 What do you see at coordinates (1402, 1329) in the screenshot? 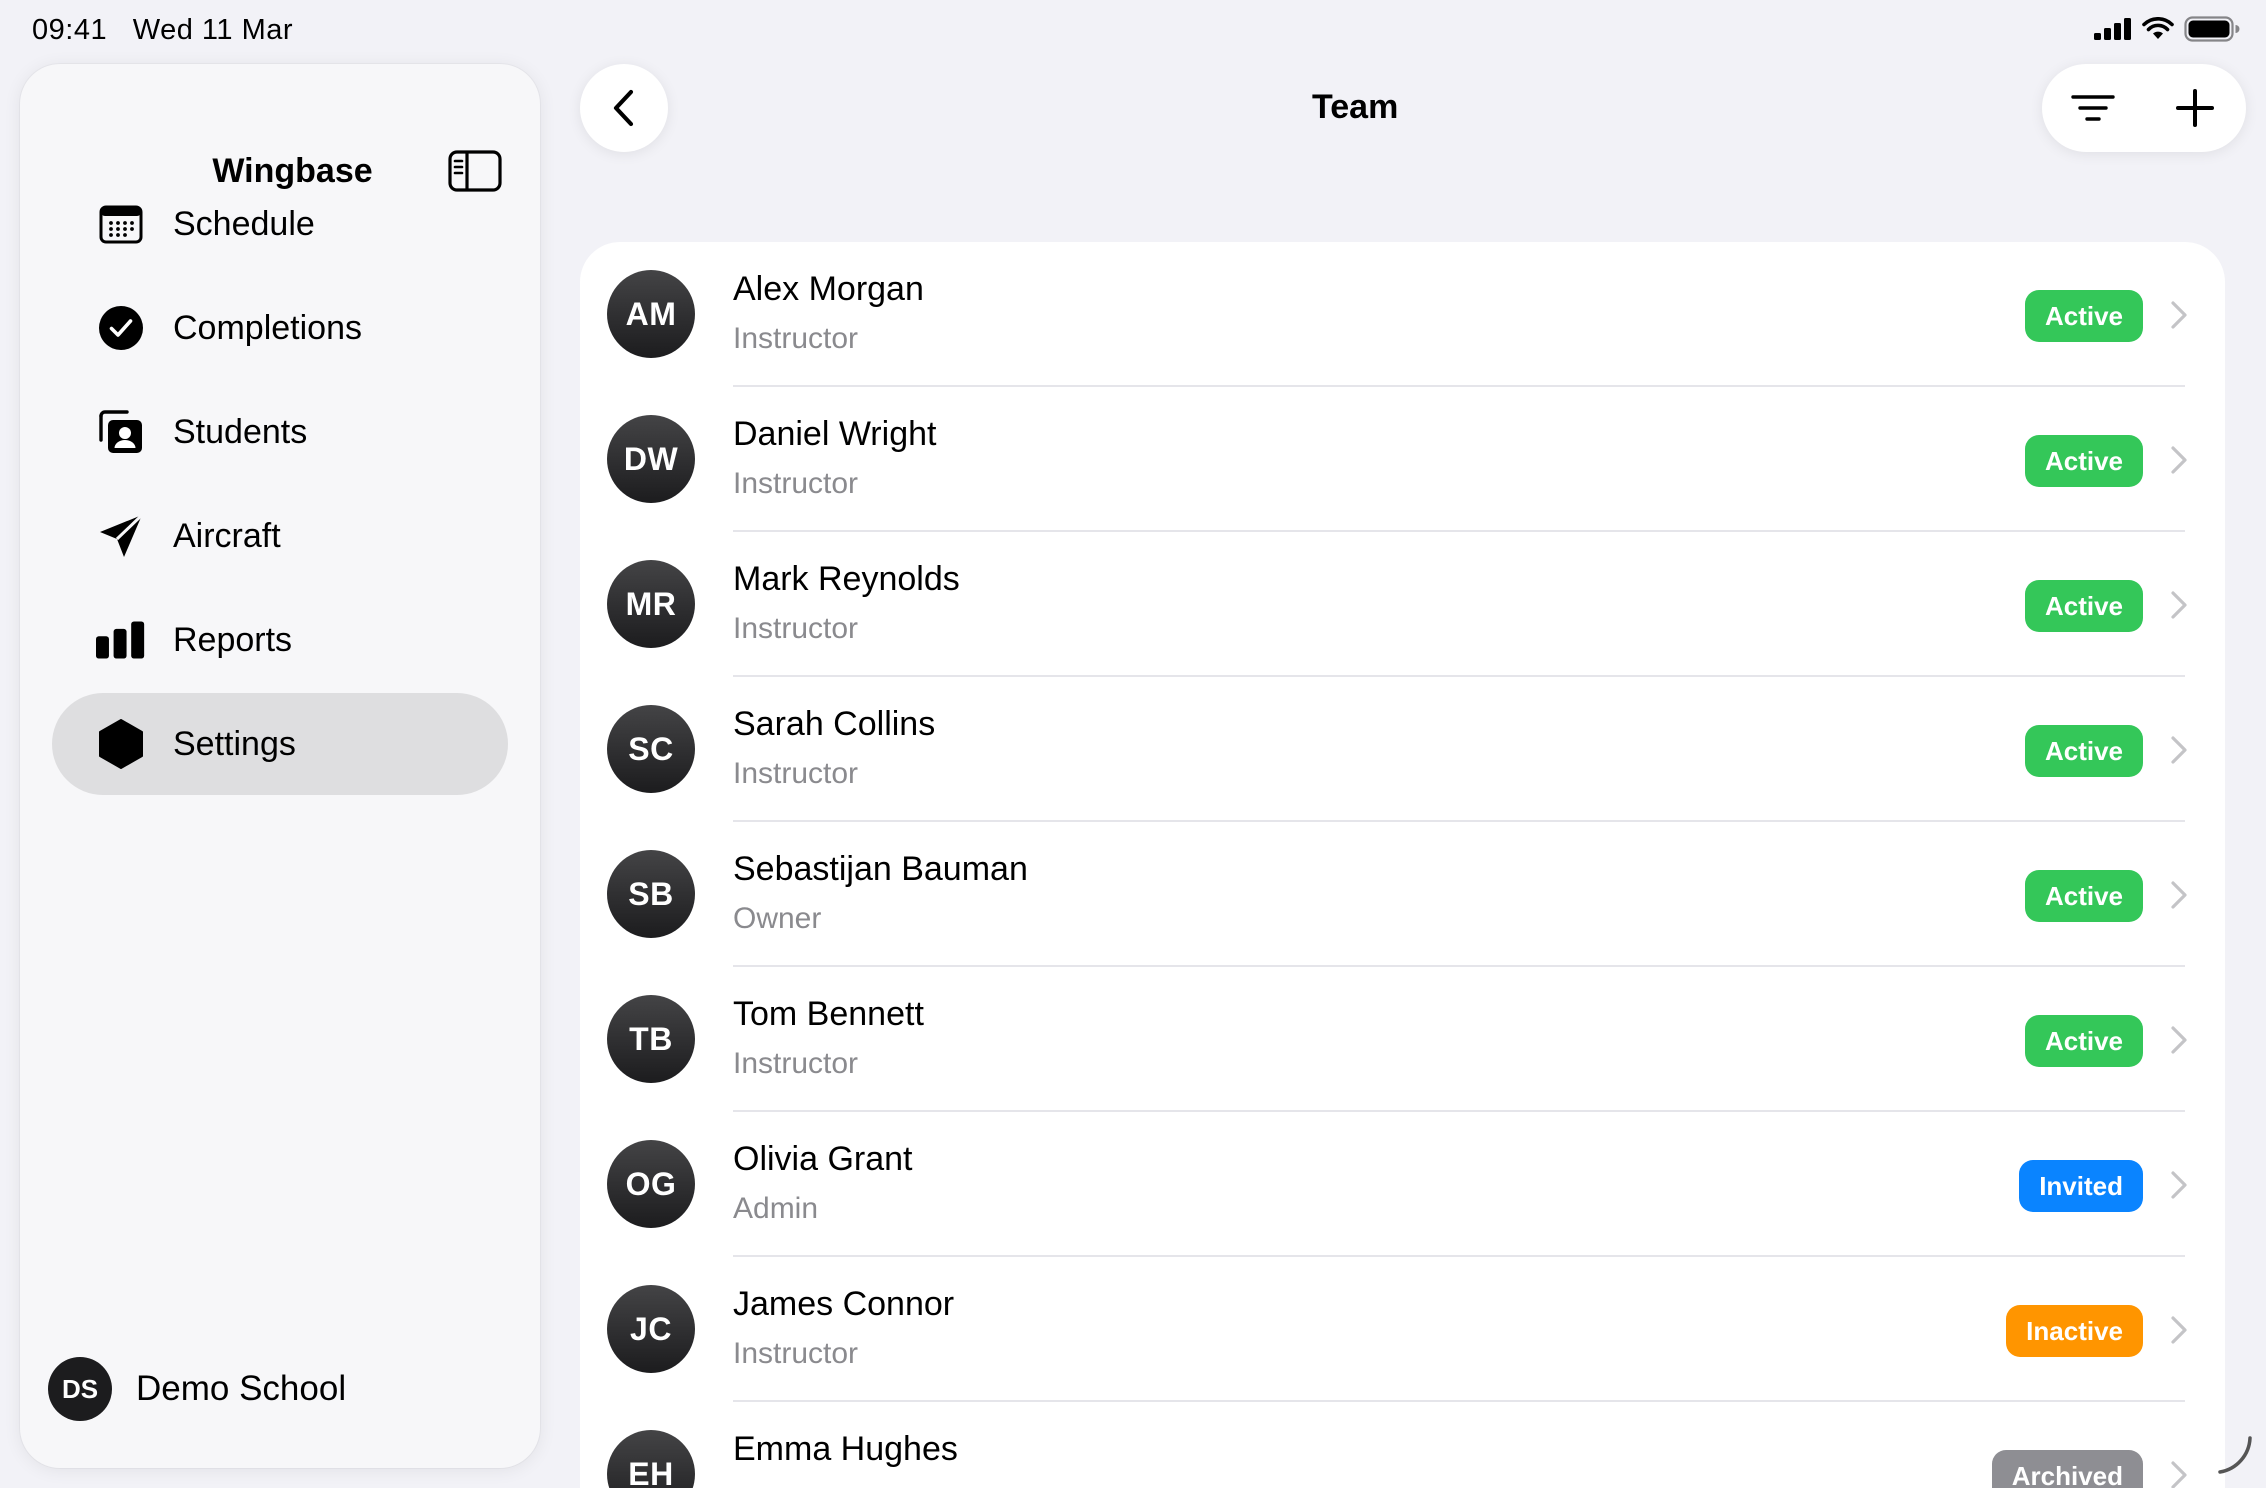
I see `team-member-row: JC James Connor Instructor Inactive` at bounding box center [1402, 1329].